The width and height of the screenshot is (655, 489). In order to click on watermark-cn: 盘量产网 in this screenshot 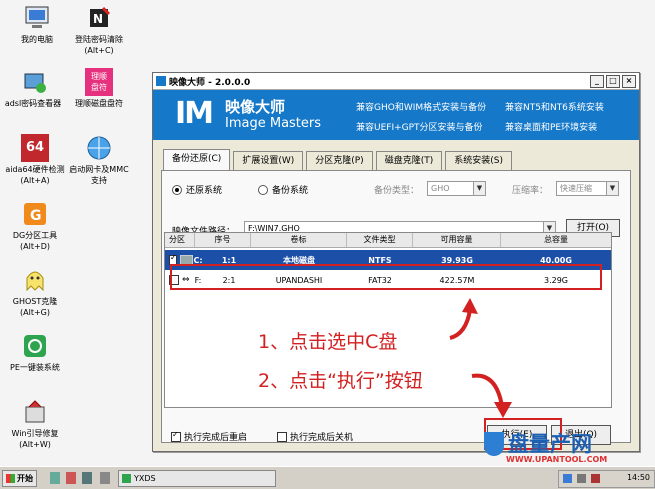, I will do `click(550, 444)`.